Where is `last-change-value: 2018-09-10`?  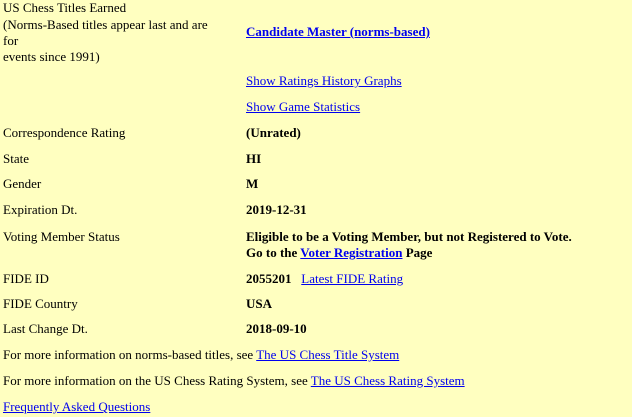
last-change-value: 2018-09-10 is located at coordinates (276, 328).